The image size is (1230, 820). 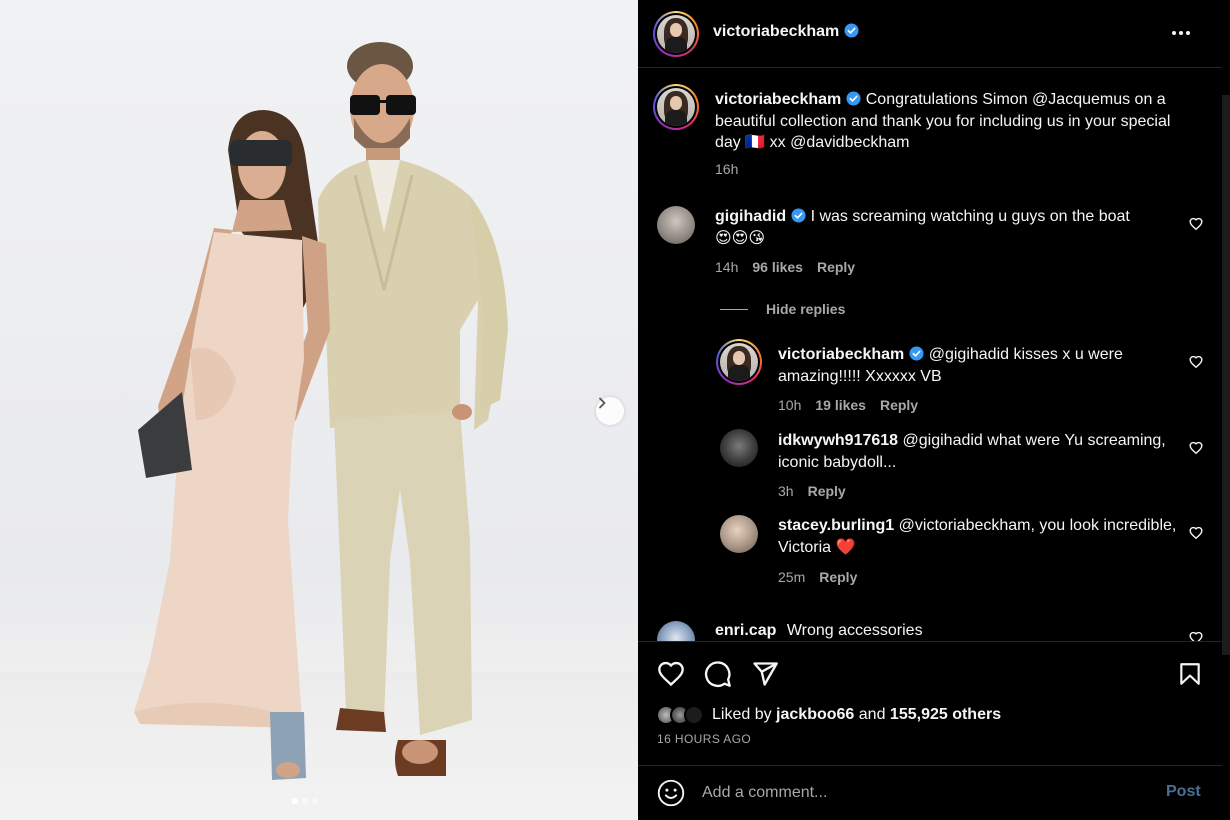 I want to click on post-header: victoriabeckham, so click(x=930, y=34).